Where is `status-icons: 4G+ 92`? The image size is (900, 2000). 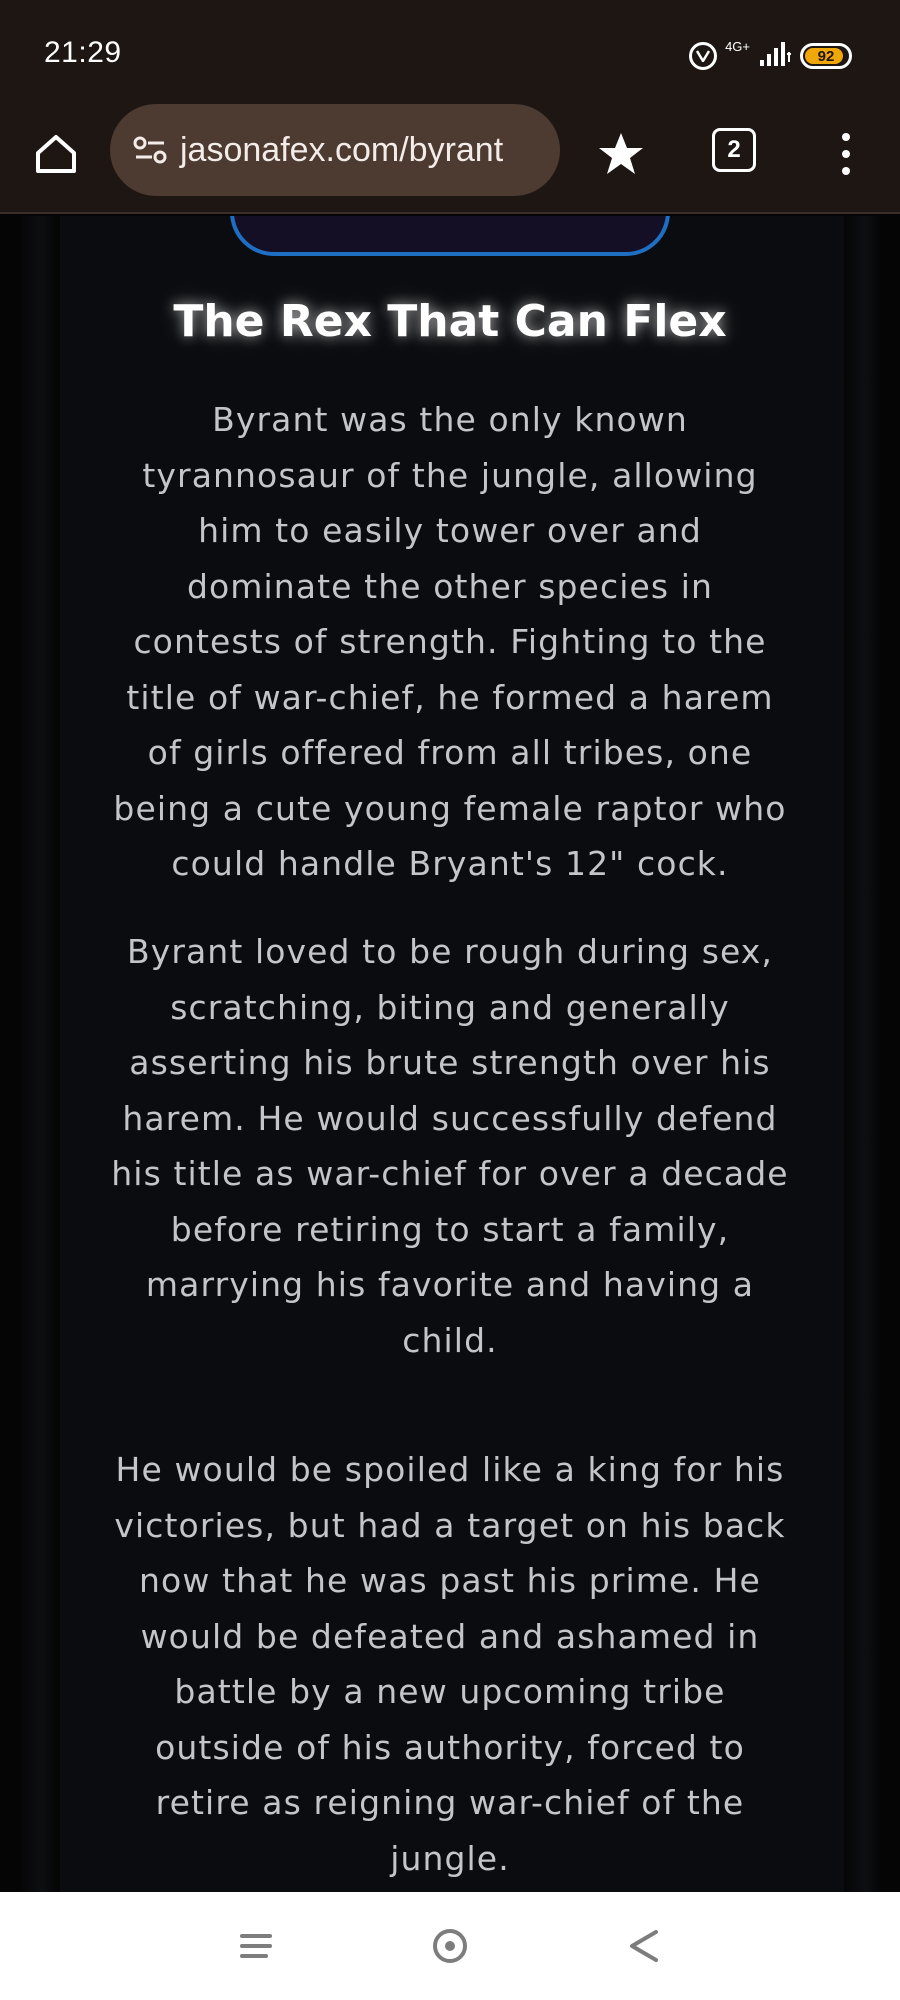
status-icons: 4G+ 92 is located at coordinates (770, 56).